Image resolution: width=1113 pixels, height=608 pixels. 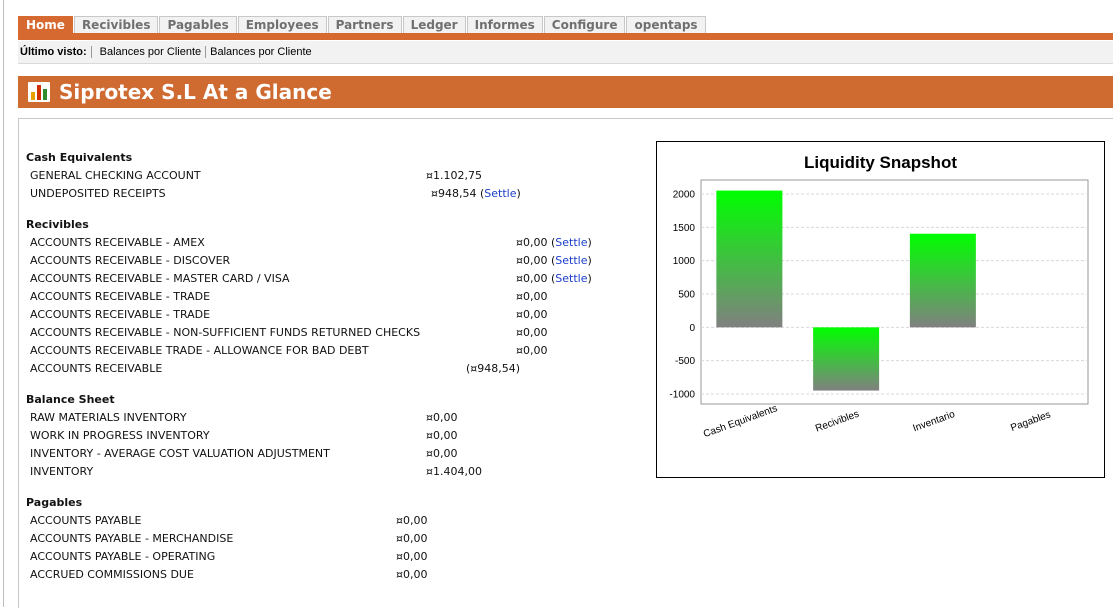 I want to click on y-tick-label: 0, so click(x=692, y=328).